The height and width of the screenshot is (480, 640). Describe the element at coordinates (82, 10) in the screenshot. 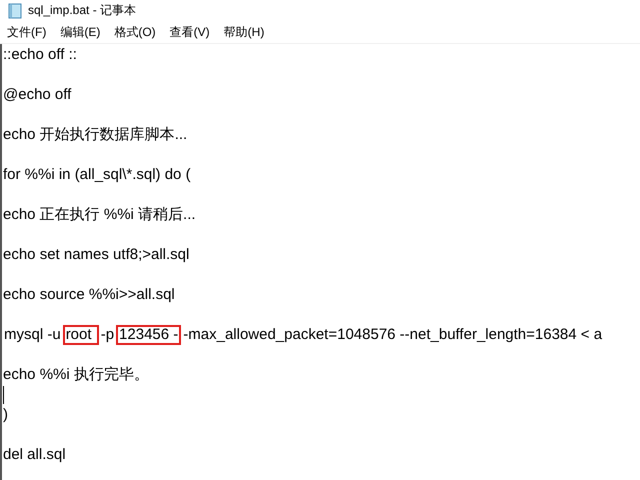

I see `window-title: sql_imp.bat - 记事本` at that location.